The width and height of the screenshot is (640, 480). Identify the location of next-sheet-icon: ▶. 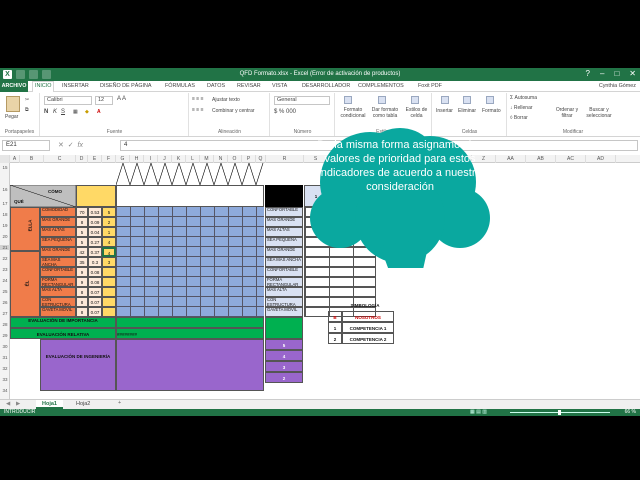
(18, 404).